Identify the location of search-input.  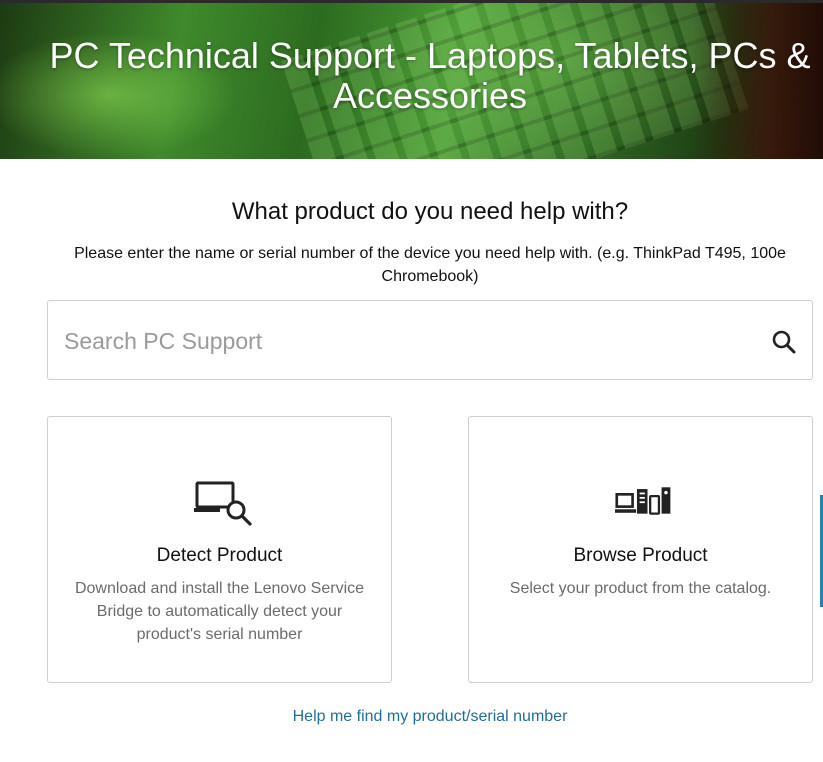
(404, 341).